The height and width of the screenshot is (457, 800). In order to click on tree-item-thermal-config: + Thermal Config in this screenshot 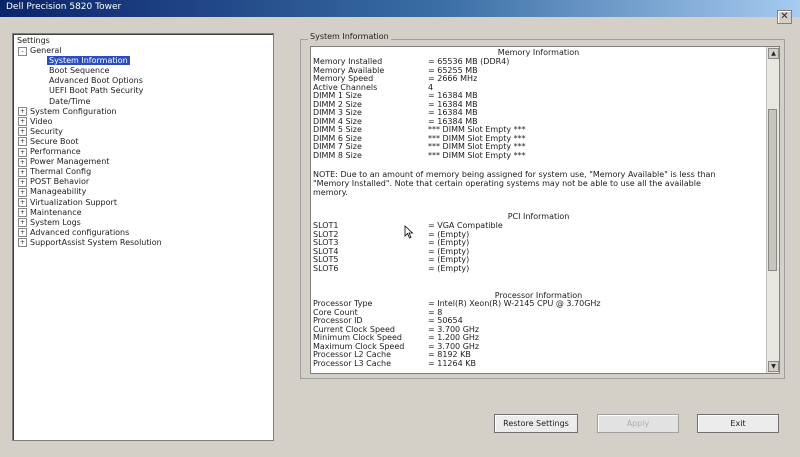, I will do `click(54, 172)`.